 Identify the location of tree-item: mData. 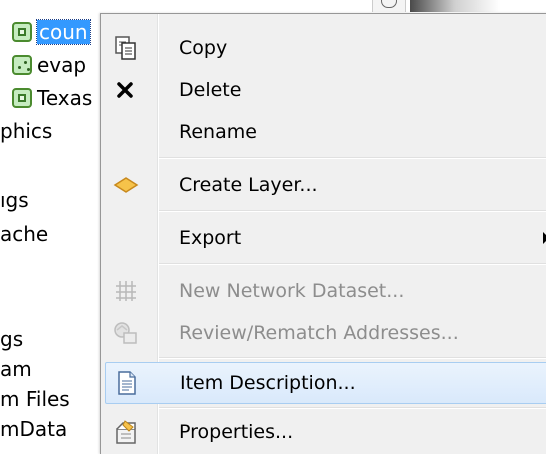
(33, 429).